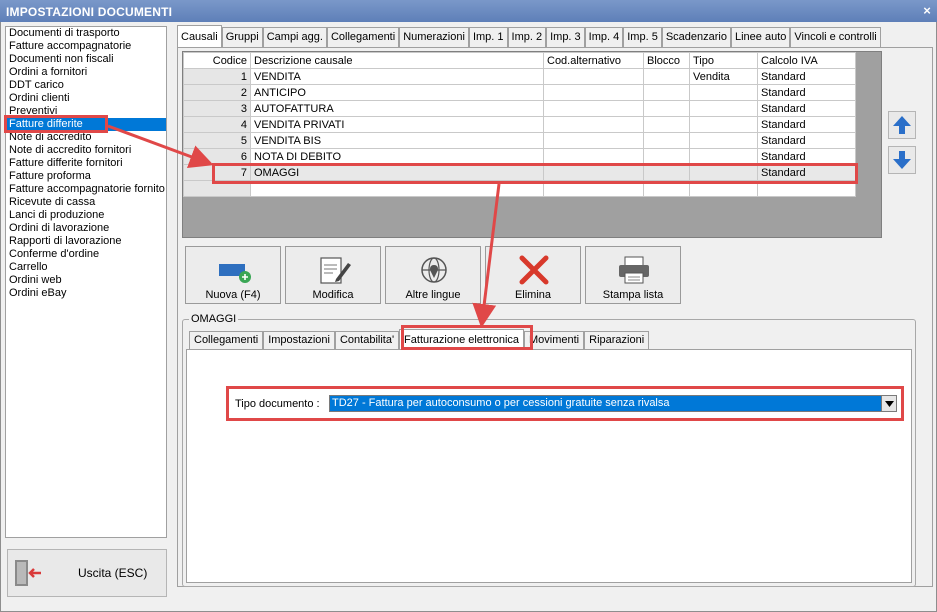 The image size is (937, 612). What do you see at coordinates (723, 76) in the screenshot?
I see `table-cell: Vendita` at bounding box center [723, 76].